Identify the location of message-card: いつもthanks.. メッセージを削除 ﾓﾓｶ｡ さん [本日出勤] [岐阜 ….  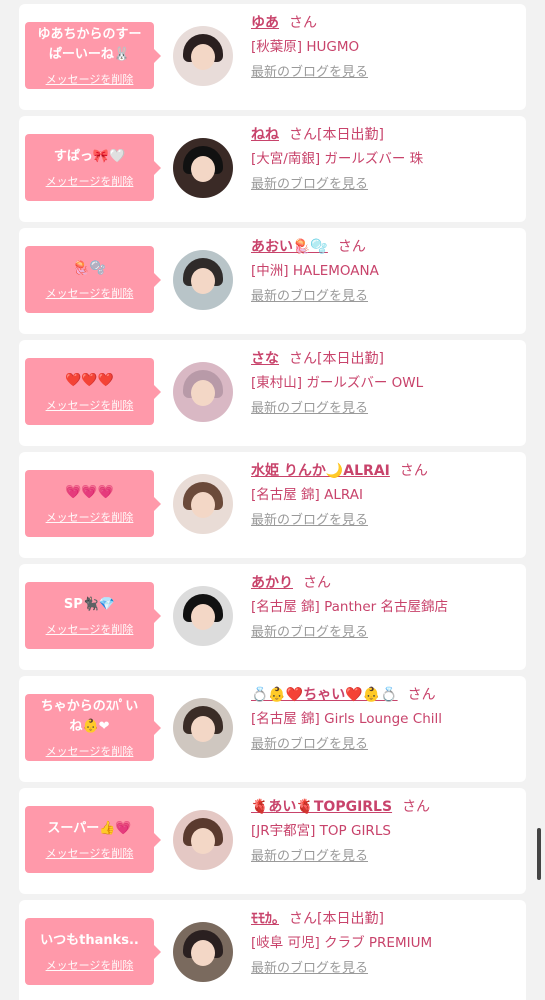
(272, 950).